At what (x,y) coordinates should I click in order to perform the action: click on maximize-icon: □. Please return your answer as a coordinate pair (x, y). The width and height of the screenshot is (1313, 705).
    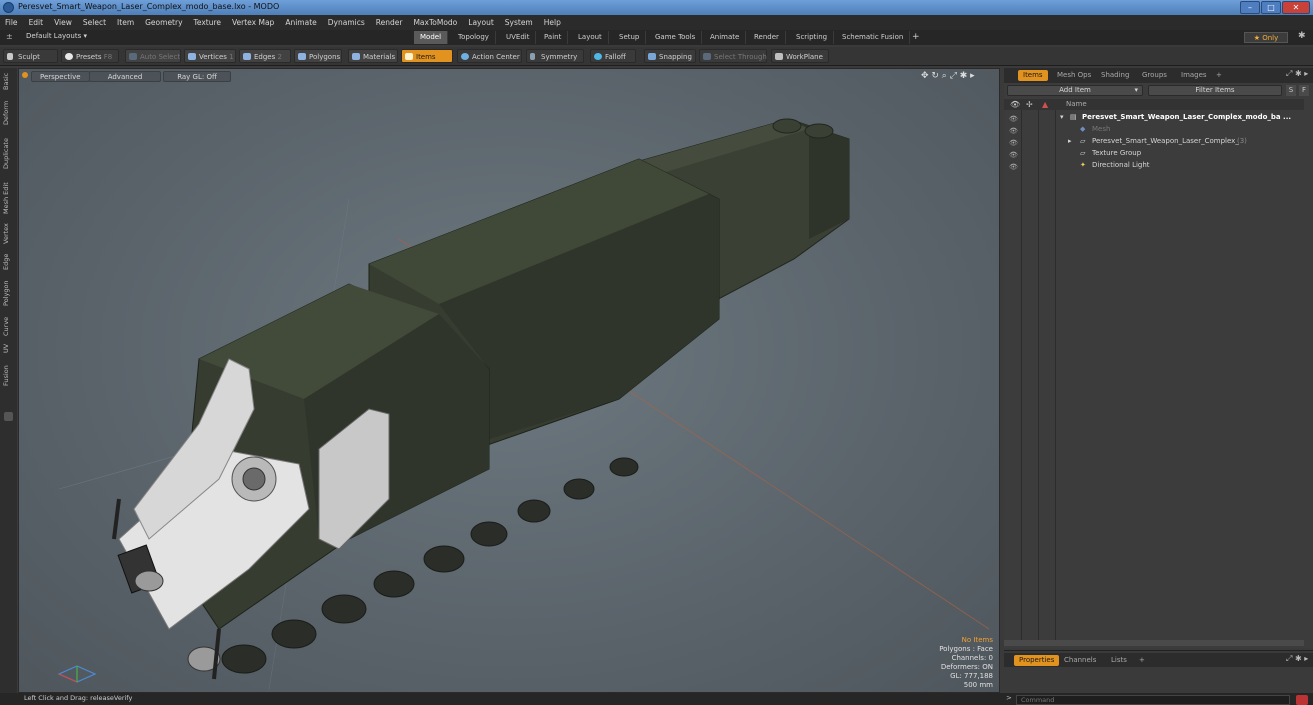
    Looking at the image, I should click on (1271, 7).